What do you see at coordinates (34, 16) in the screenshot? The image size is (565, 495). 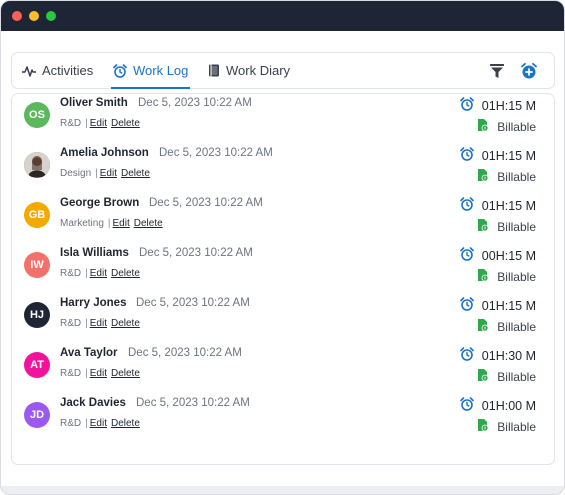 I see `minimize-window-button` at bounding box center [34, 16].